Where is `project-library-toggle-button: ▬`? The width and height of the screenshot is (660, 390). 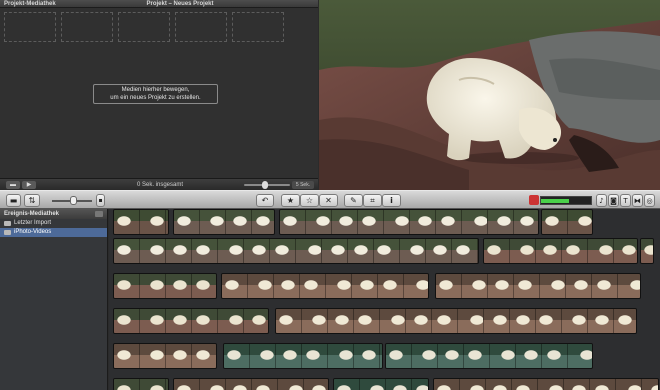 project-library-toggle-button: ▬ is located at coordinates (13, 185).